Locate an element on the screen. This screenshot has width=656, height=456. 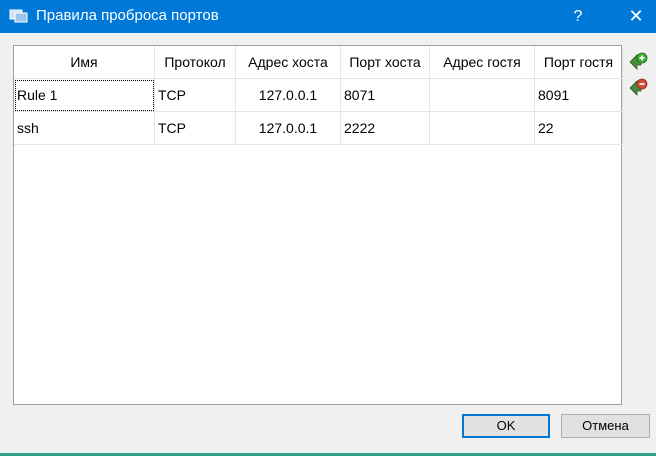
column-header-guest-ip: Адрес гостя is located at coordinates (482, 62).